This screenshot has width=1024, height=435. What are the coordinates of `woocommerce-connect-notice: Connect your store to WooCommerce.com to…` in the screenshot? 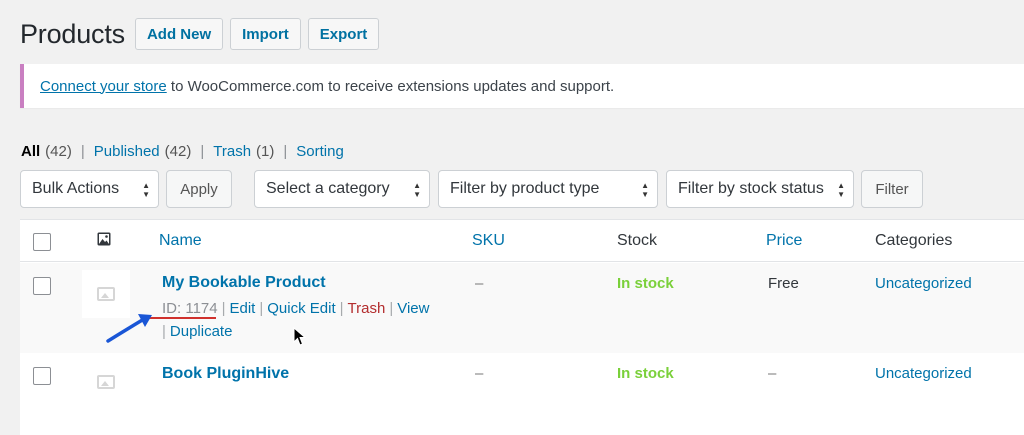 It's located at (522, 86).